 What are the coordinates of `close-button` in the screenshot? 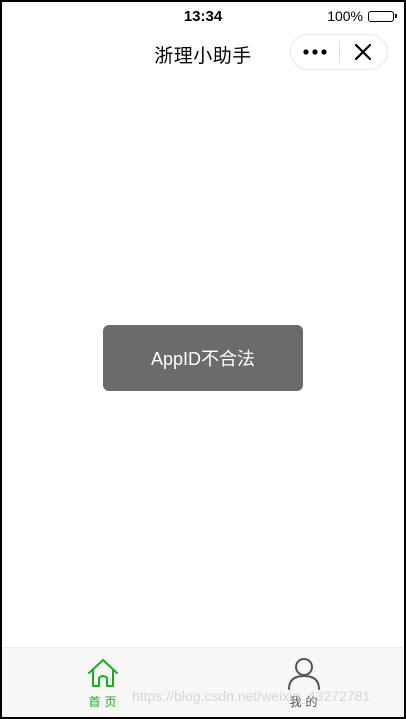 It's located at (364, 52).